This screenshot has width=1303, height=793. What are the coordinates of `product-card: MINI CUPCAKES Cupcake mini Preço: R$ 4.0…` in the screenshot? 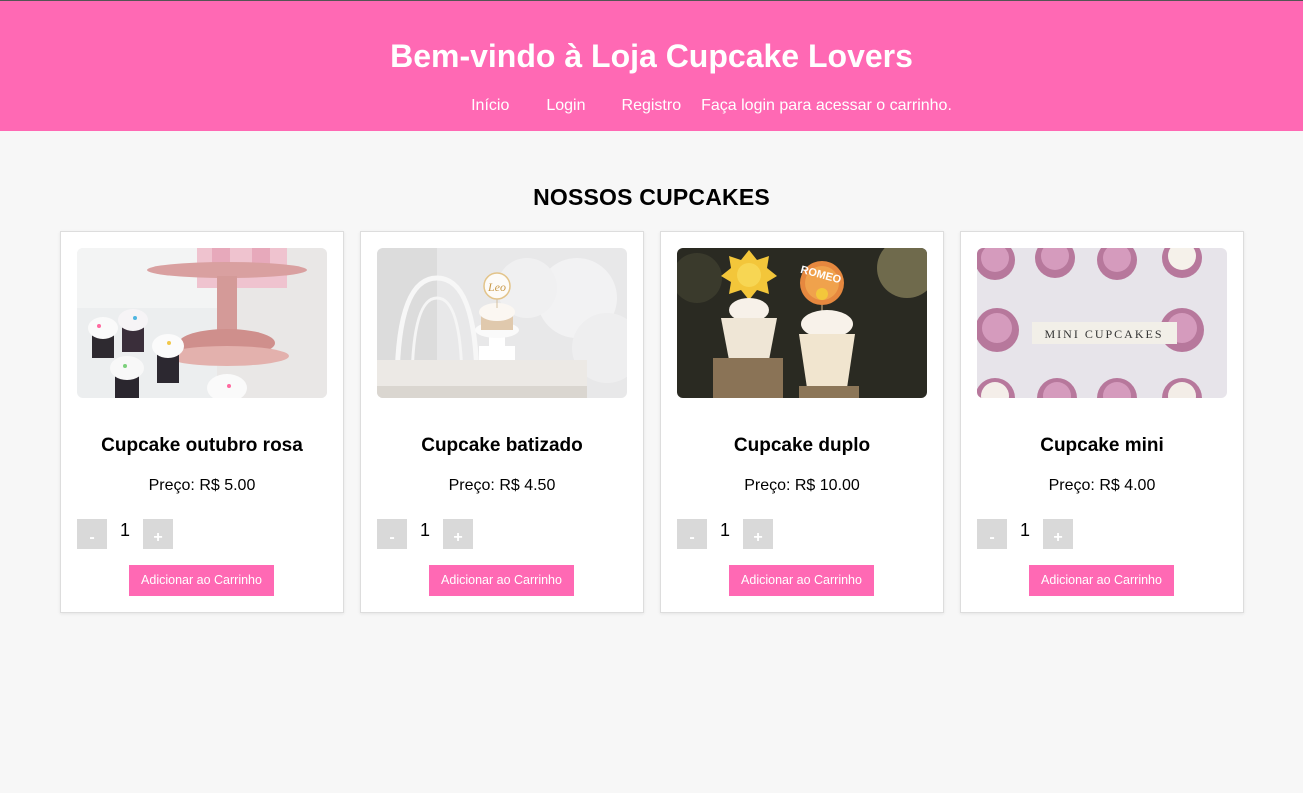 It's located at (1102, 422).